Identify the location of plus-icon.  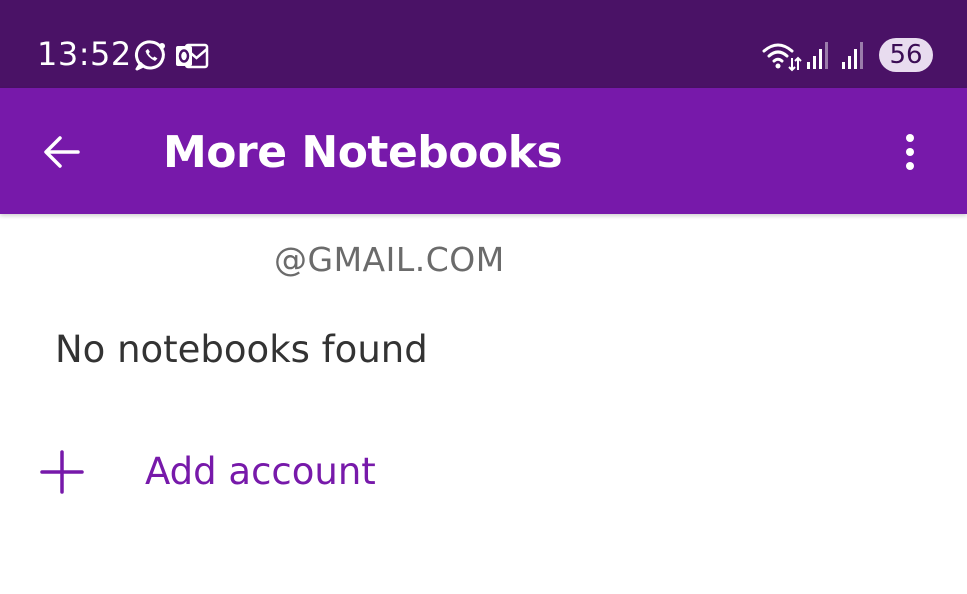
(62, 472).